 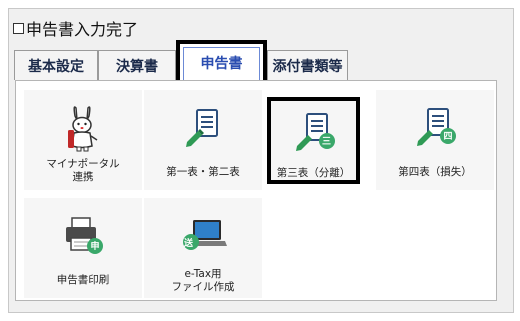 I want to click on completion-row: 申告書入力完了, so click(x=76, y=28).